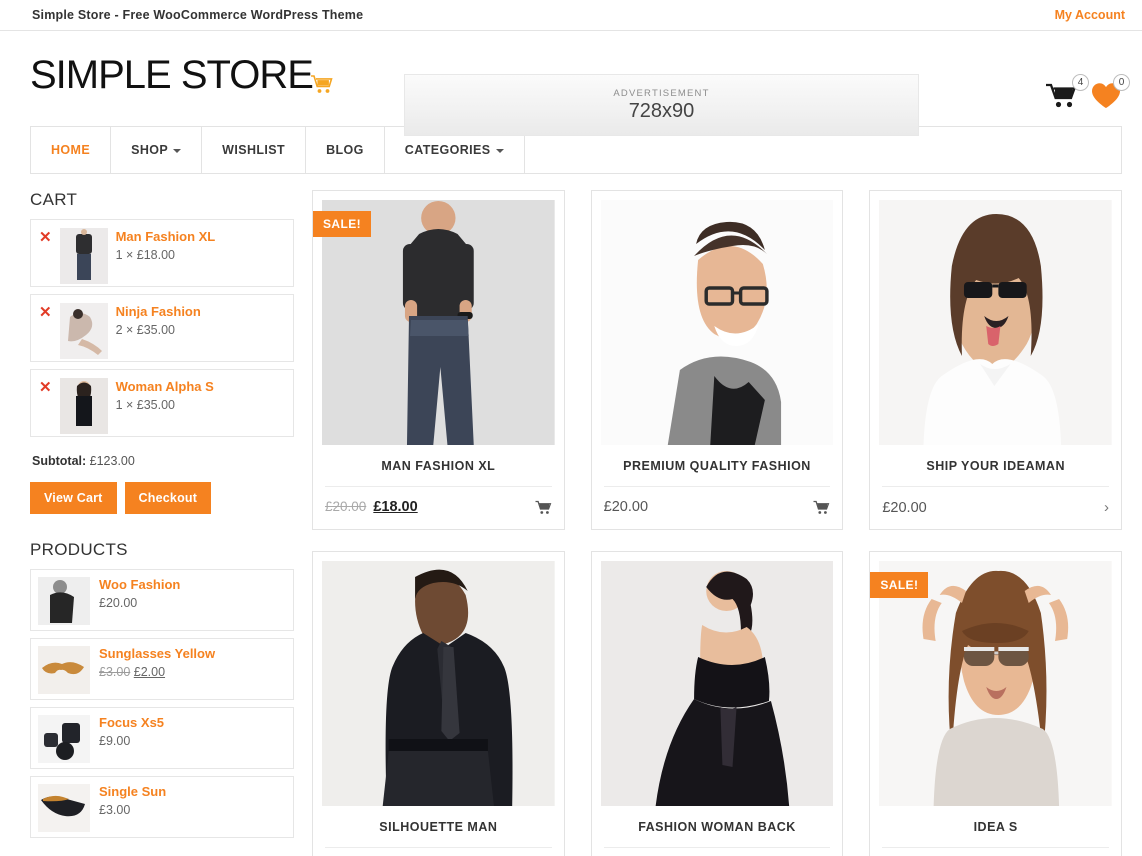  Describe the element at coordinates (131, 722) in the screenshot. I see `product-name: Focus Xs5` at that location.